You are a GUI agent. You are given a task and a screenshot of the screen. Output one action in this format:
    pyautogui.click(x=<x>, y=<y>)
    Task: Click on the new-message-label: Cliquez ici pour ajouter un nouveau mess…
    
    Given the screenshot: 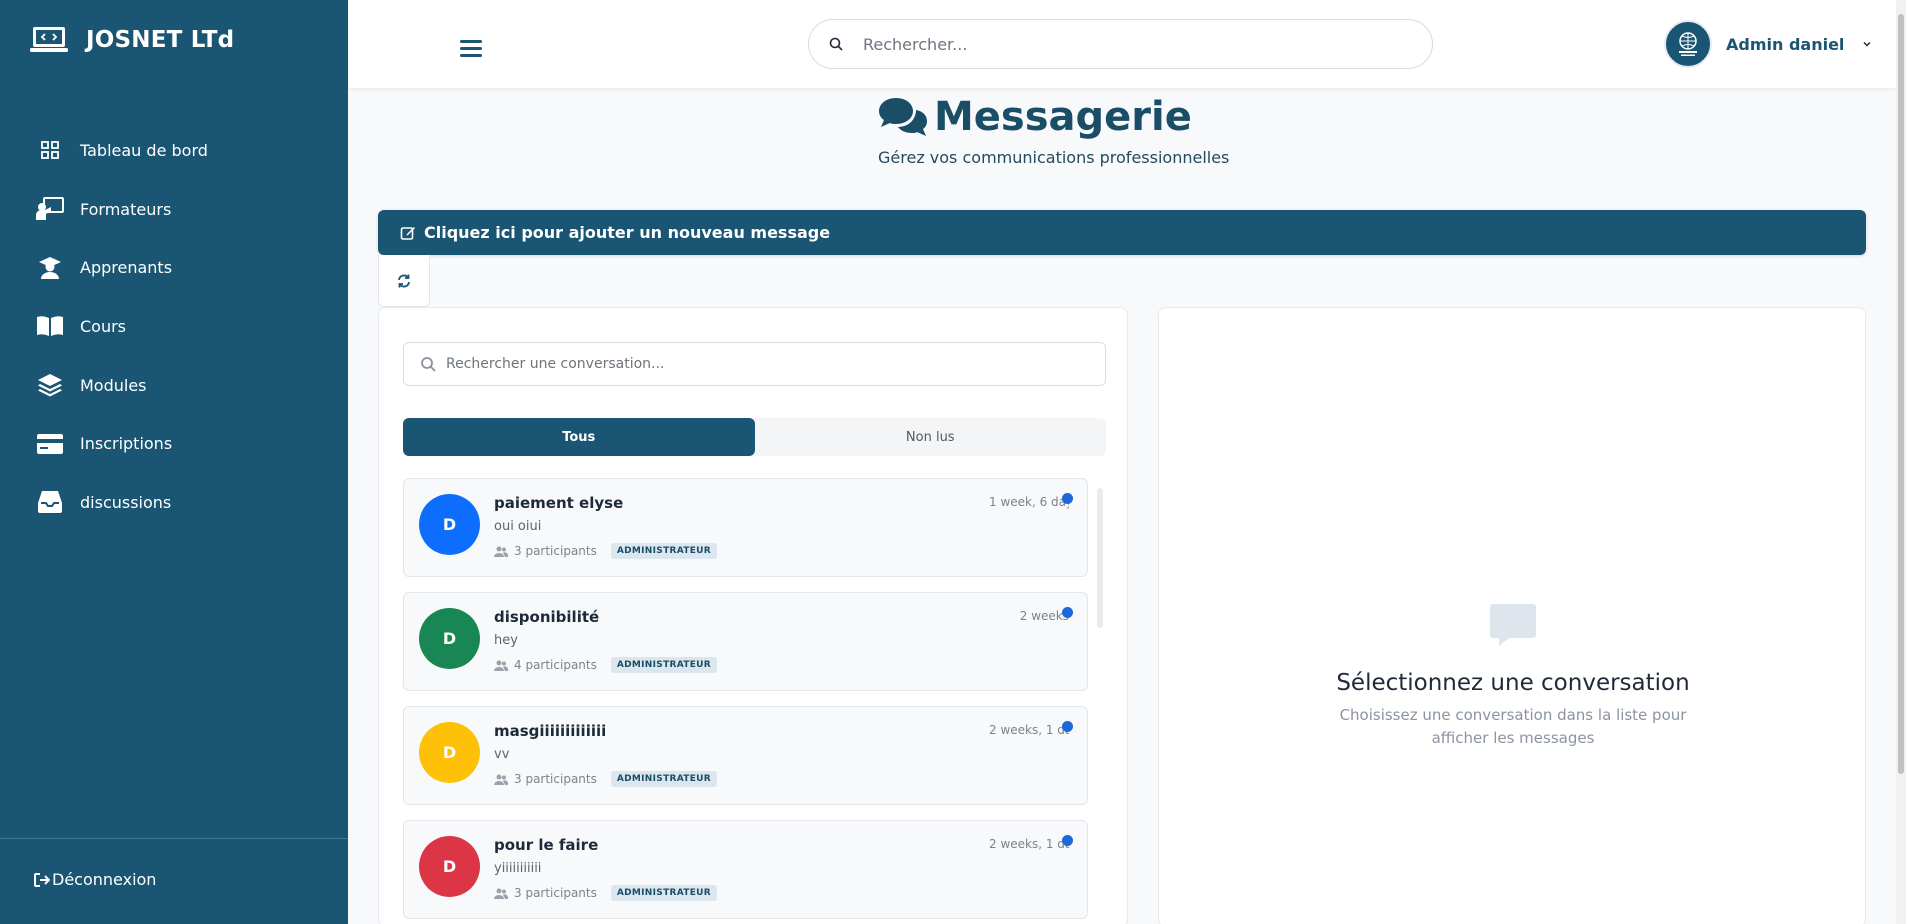 What is the action you would take?
    pyautogui.click(x=627, y=232)
    